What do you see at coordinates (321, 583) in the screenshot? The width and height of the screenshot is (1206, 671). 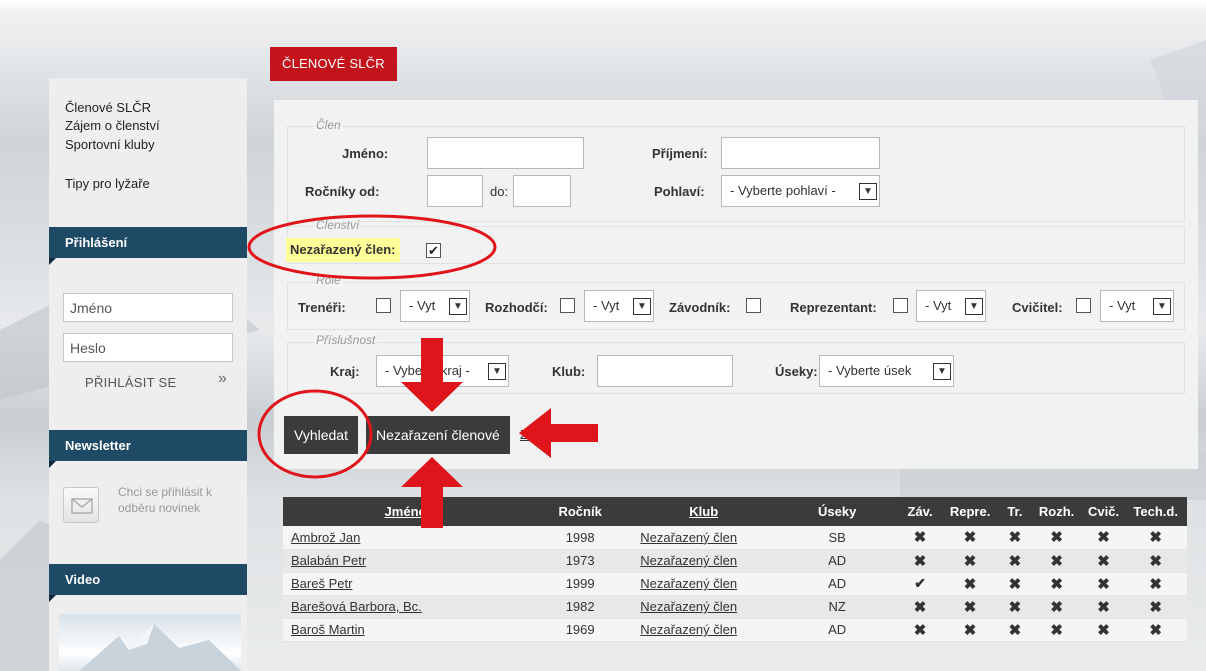 I see `member-name-link: Bareš Petr` at bounding box center [321, 583].